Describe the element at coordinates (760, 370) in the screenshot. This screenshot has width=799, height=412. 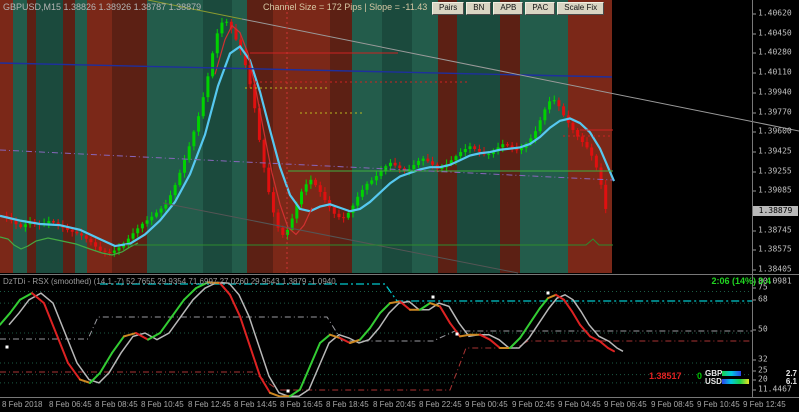
I see `indicator-axis-label: 25` at that location.